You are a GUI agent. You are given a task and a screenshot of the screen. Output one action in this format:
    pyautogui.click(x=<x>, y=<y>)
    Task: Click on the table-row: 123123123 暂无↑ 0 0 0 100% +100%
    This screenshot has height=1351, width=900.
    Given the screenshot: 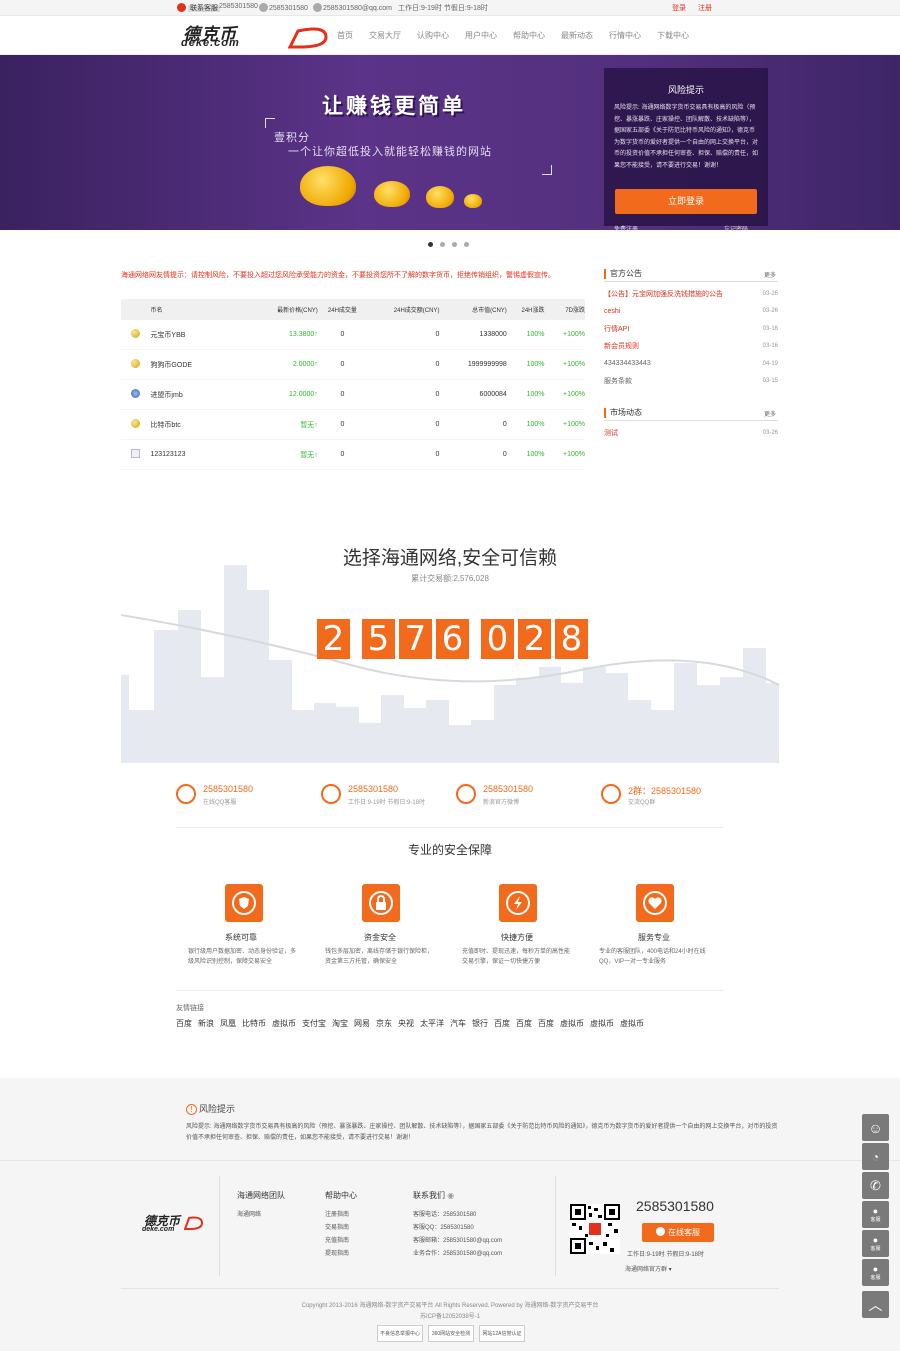 What is the action you would take?
    pyautogui.click(x=353, y=455)
    